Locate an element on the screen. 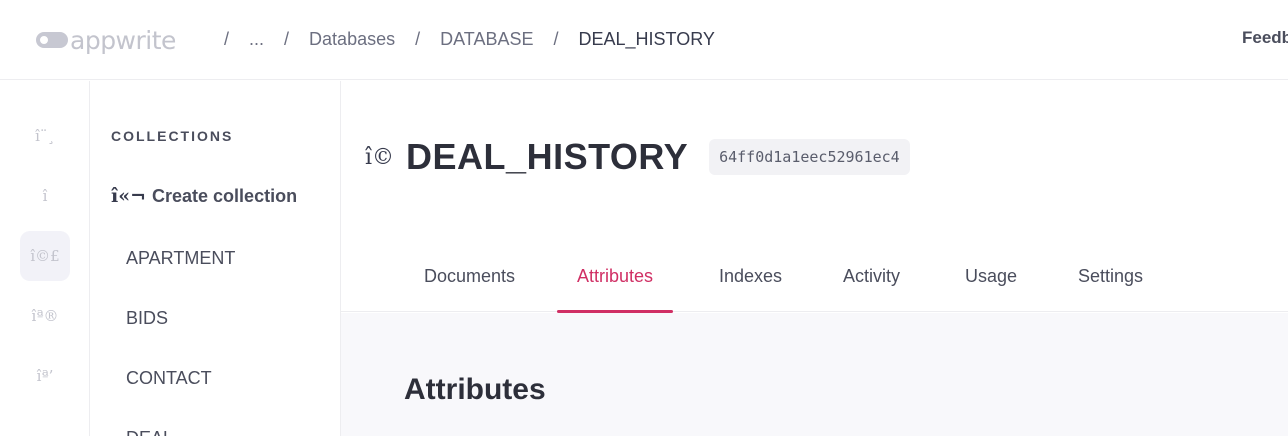 Image resolution: width=1288 pixels, height=436 pixels. tab-activity: Activity is located at coordinates (871, 281).